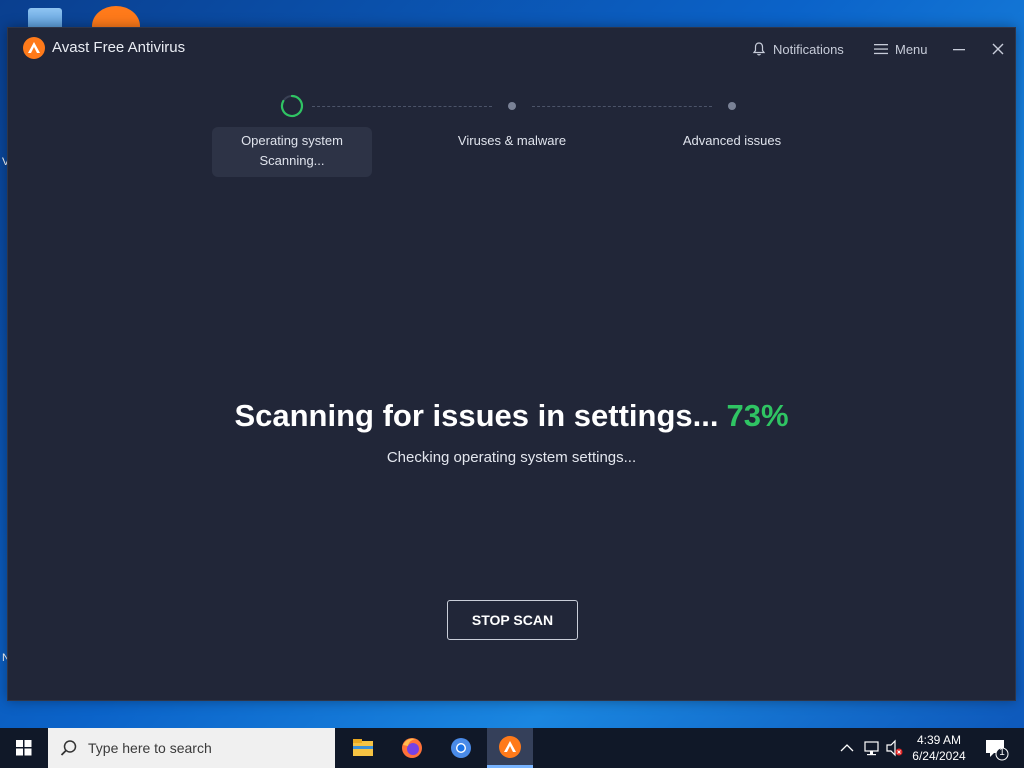  I want to click on menu-label: Menu, so click(911, 49).